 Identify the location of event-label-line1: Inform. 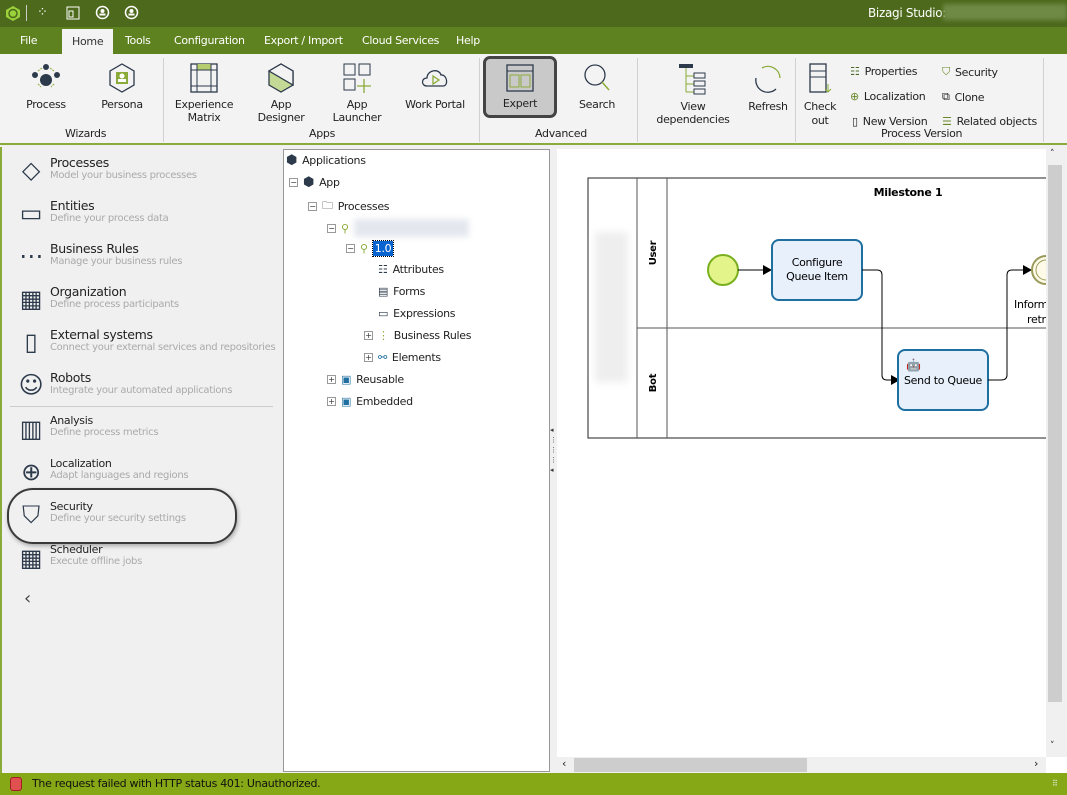
(1031, 304).